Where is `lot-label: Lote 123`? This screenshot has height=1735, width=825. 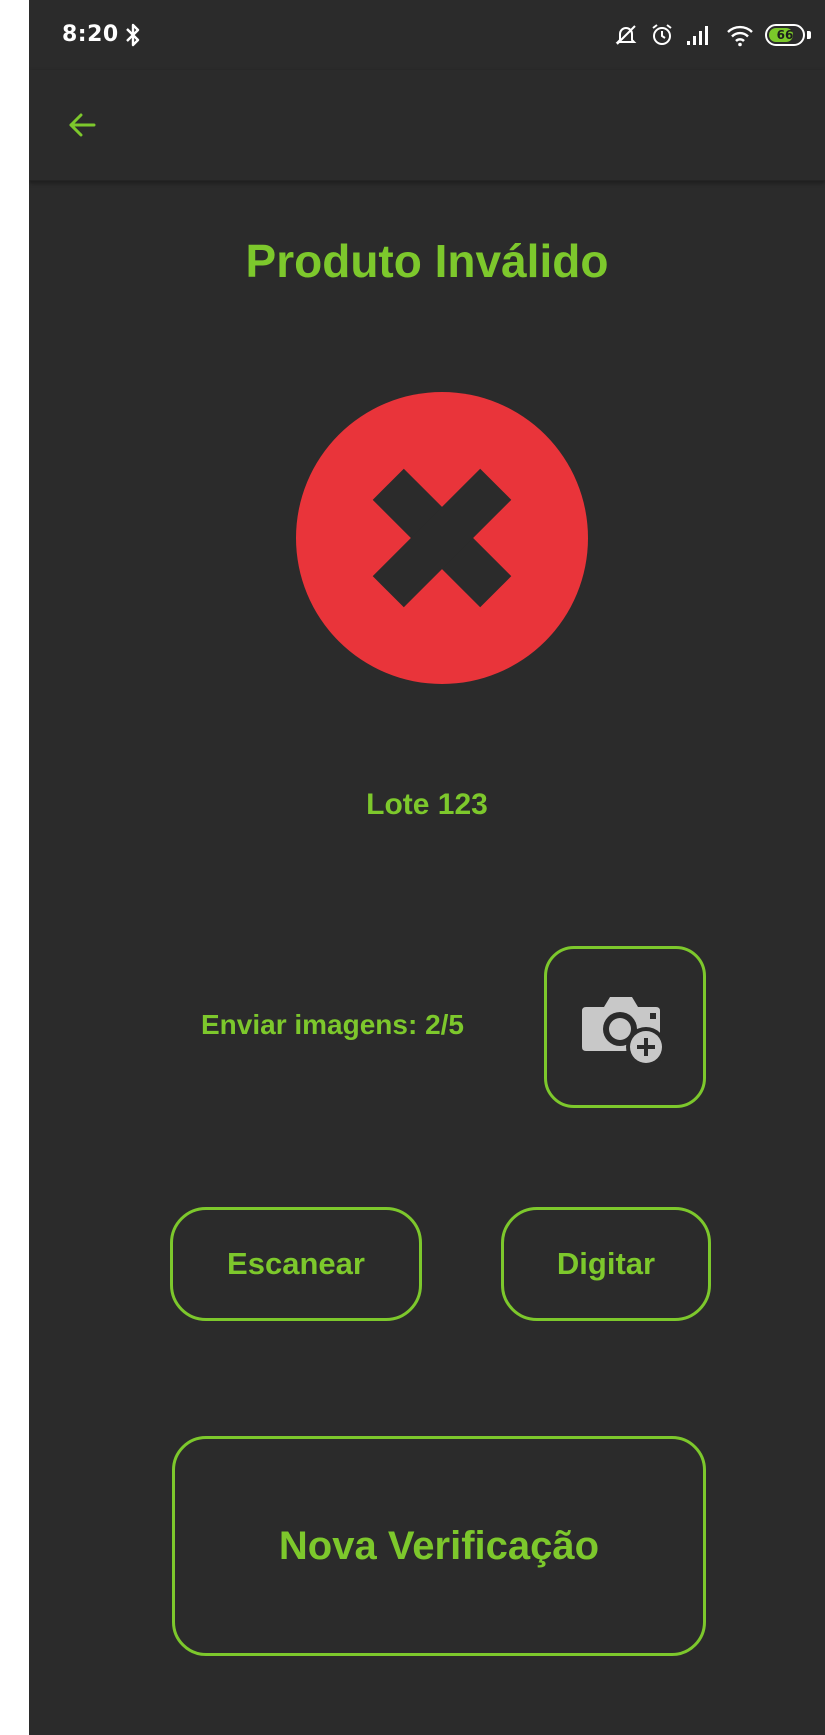 lot-label: Lote 123 is located at coordinates (427, 804).